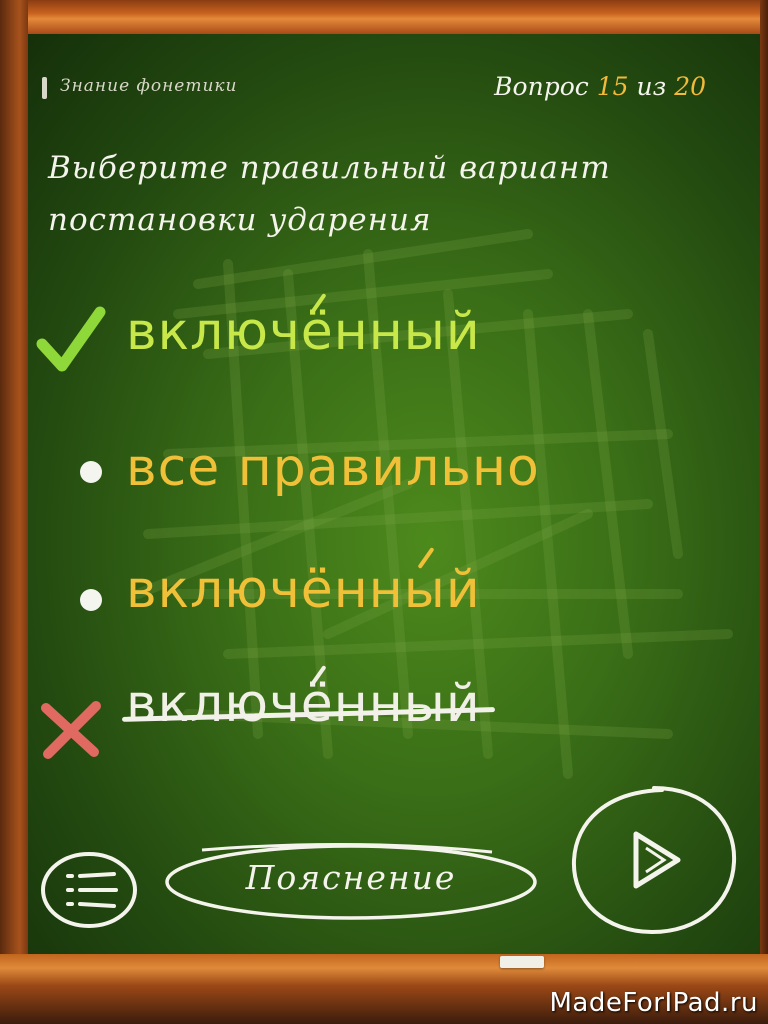 The image size is (768, 1024). What do you see at coordinates (522, 962) in the screenshot?
I see `chalk-stick` at bounding box center [522, 962].